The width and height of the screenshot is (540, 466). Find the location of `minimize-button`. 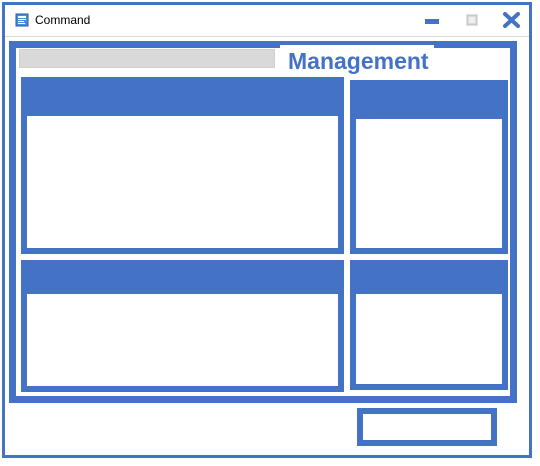

minimize-button is located at coordinates (433, 20).